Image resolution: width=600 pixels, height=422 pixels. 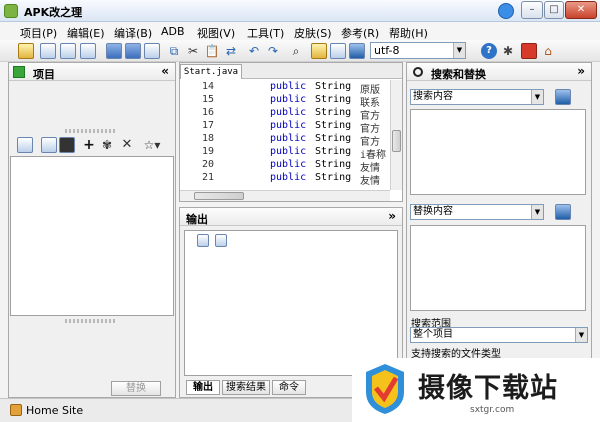 I want to click on clear-icon, so click(x=203, y=240).